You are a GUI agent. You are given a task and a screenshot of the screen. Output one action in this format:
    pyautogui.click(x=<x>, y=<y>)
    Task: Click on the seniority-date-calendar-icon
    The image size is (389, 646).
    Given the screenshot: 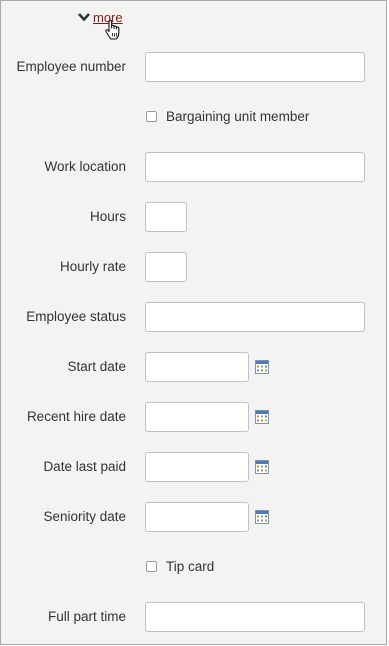 What is the action you would take?
    pyautogui.click(x=262, y=517)
    